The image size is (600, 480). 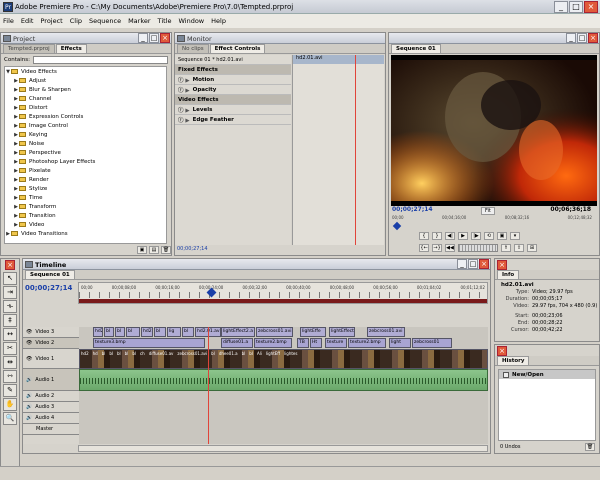 What do you see at coordinates (513, 360) in the screenshot?
I see `tab-history: History` at bounding box center [513, 360].